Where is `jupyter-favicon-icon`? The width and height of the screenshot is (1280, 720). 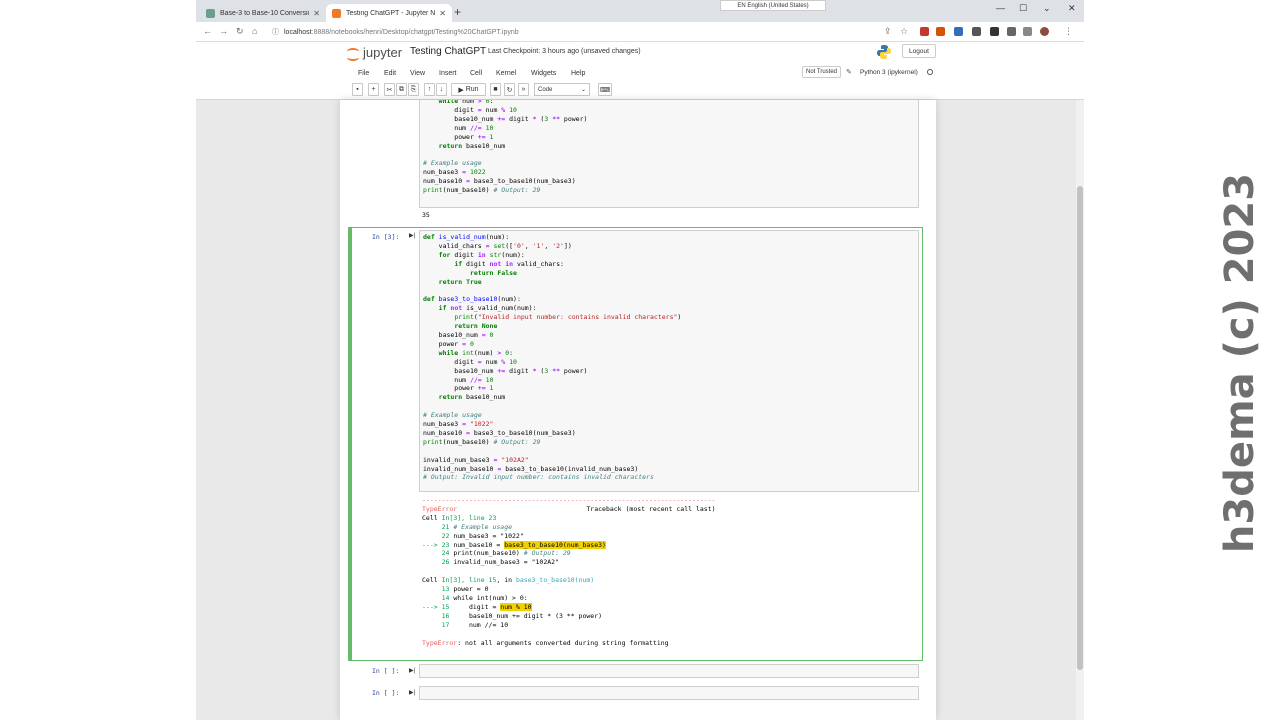 jupyter-favicon-icon is located at coordinates (336, 13).